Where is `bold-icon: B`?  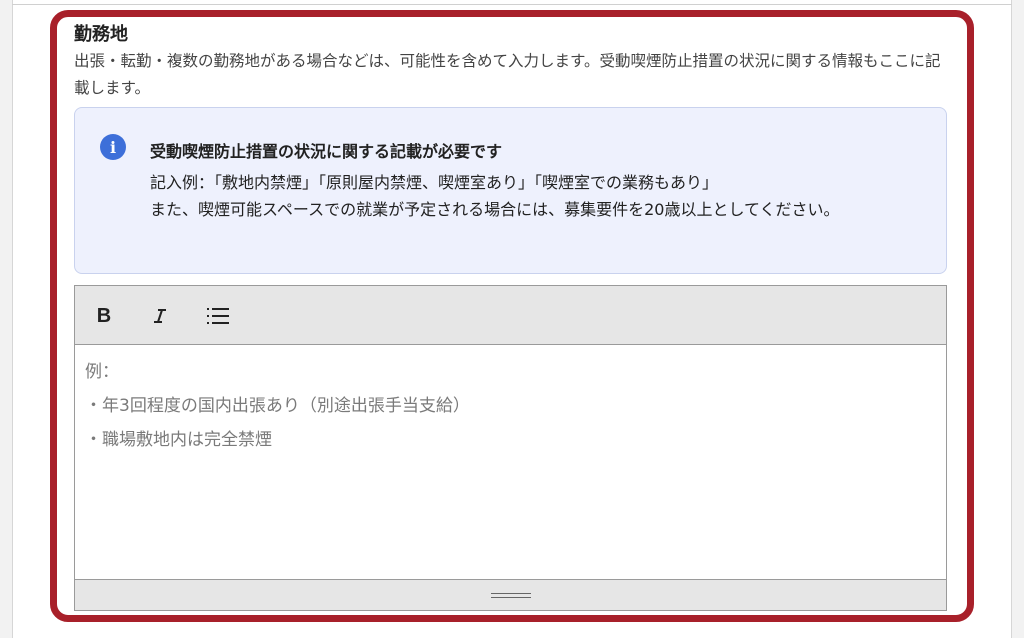 bold-icon: B is located at coordinates (104, 315).